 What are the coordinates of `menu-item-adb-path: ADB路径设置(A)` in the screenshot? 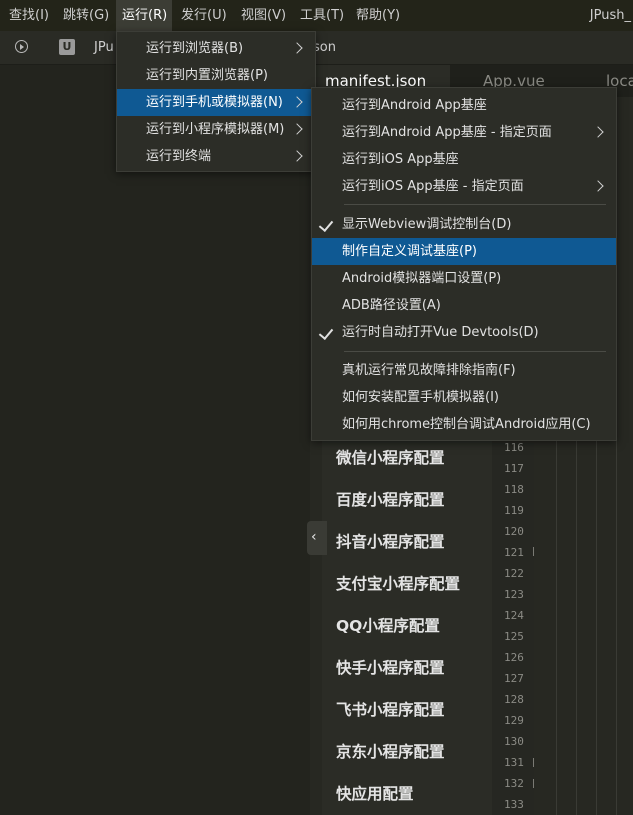 It's located at (464, 305).